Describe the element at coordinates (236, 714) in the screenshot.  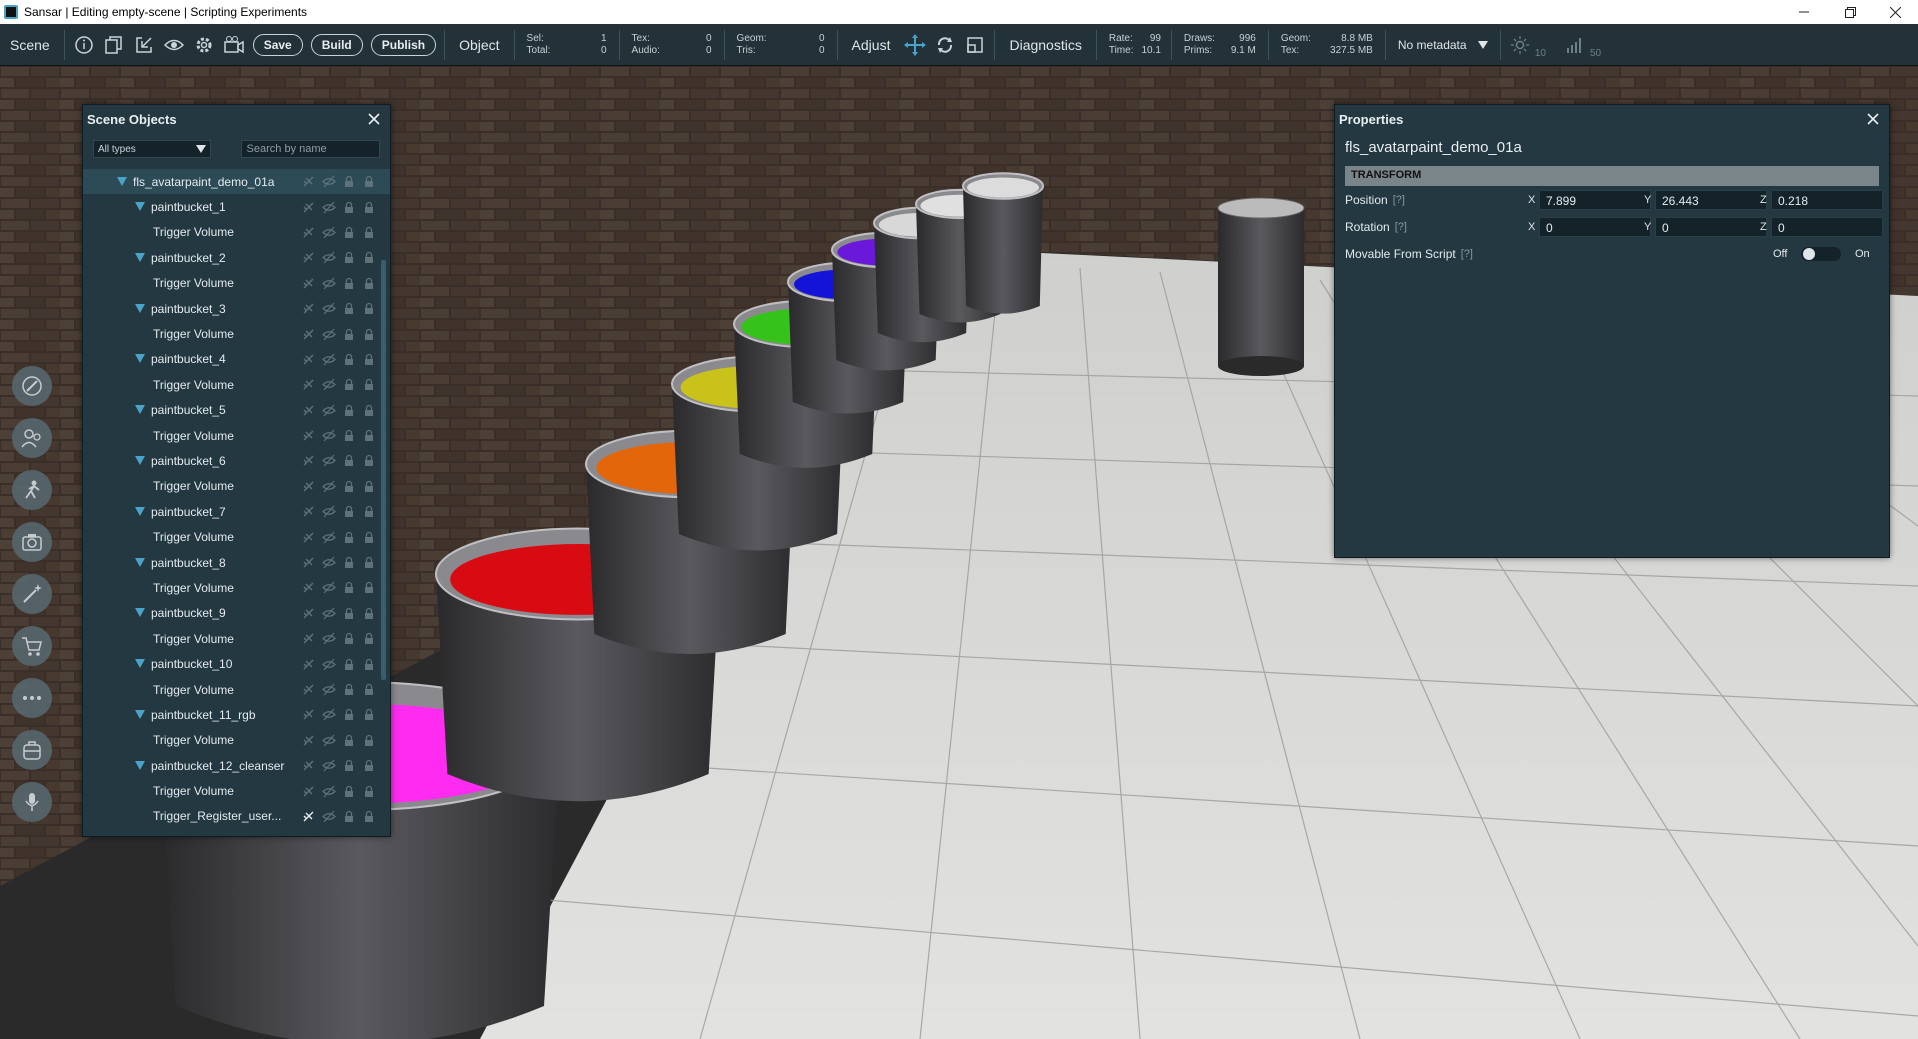
I see `tree-row: paintbucket_11_rgb` at that location.